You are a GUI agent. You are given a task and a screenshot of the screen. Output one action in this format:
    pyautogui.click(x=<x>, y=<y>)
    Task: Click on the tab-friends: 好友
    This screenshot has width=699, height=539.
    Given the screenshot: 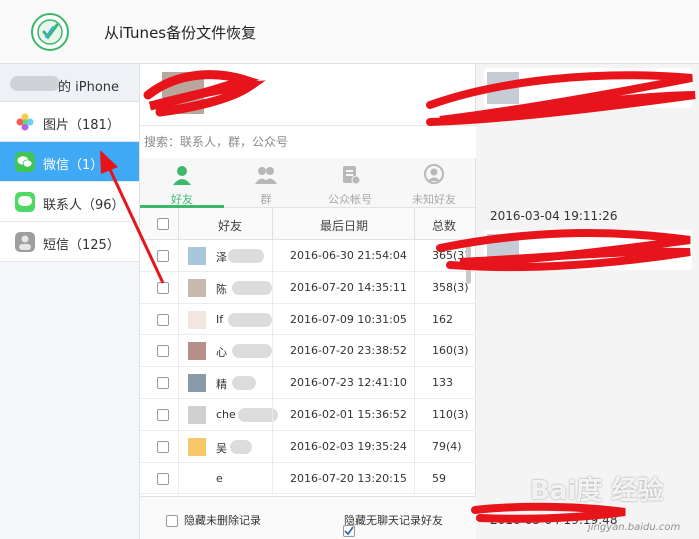 What is the action you would take?
    pyautogui.click(x=182, y=183)
    